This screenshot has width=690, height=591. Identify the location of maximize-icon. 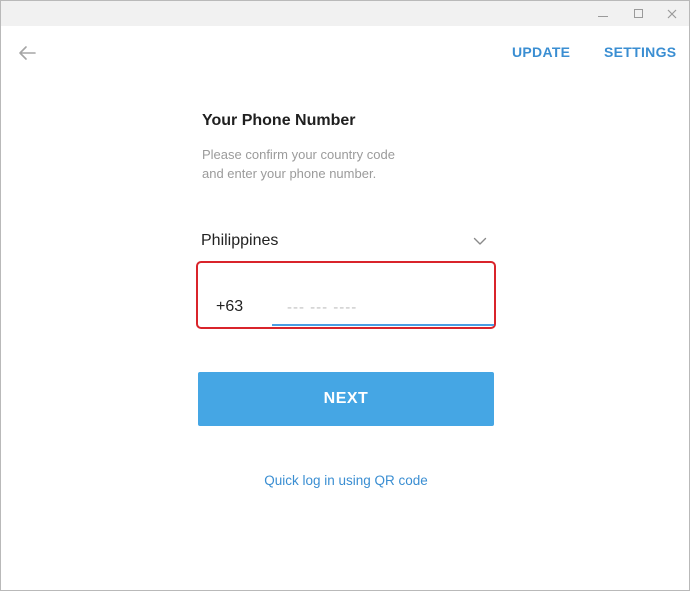
(638, 13).